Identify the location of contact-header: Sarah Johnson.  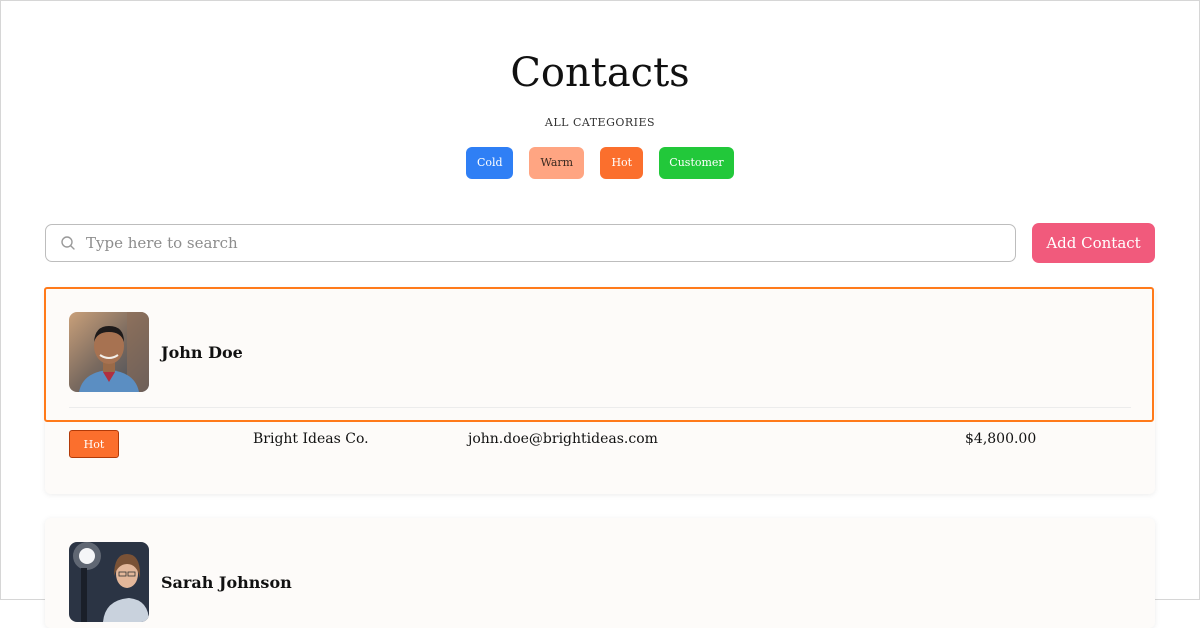
(180, 582).